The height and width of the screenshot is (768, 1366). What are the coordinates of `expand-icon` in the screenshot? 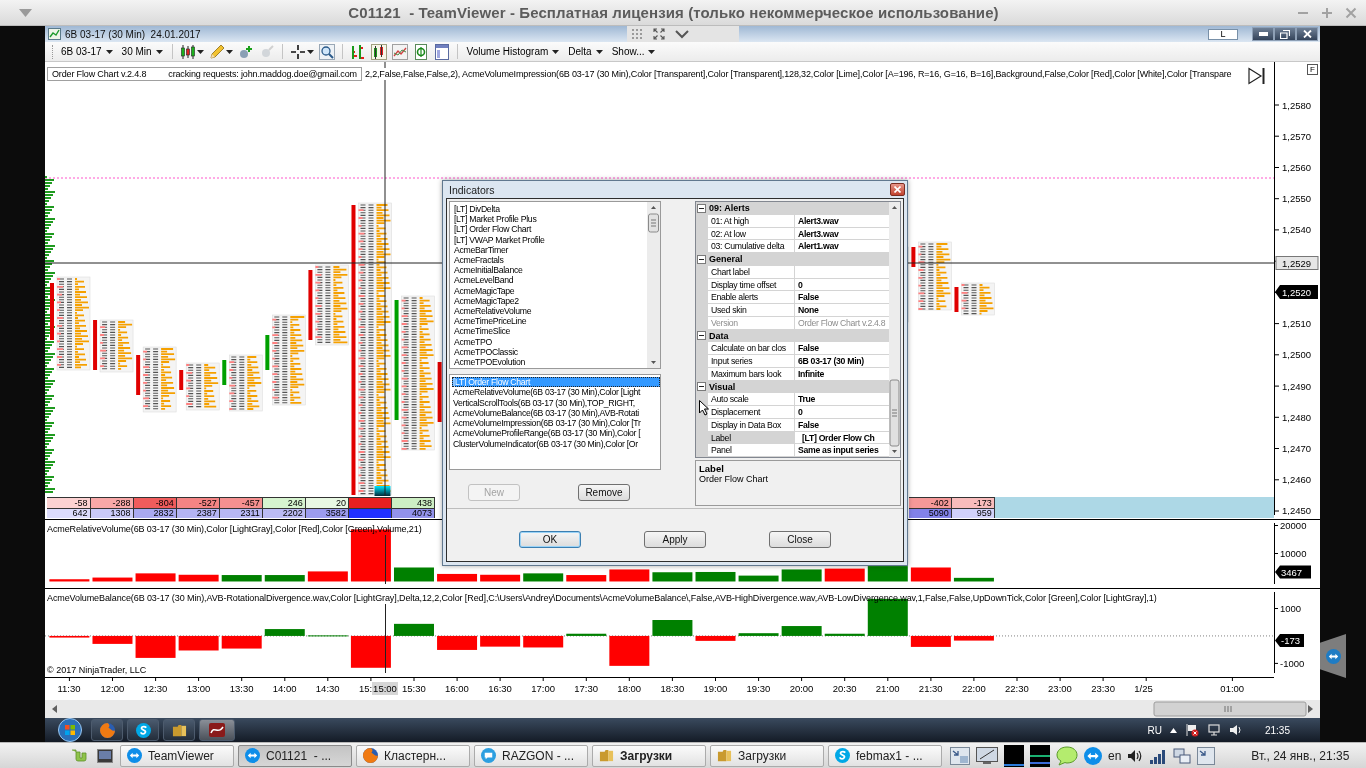 It's located at (659, 34).